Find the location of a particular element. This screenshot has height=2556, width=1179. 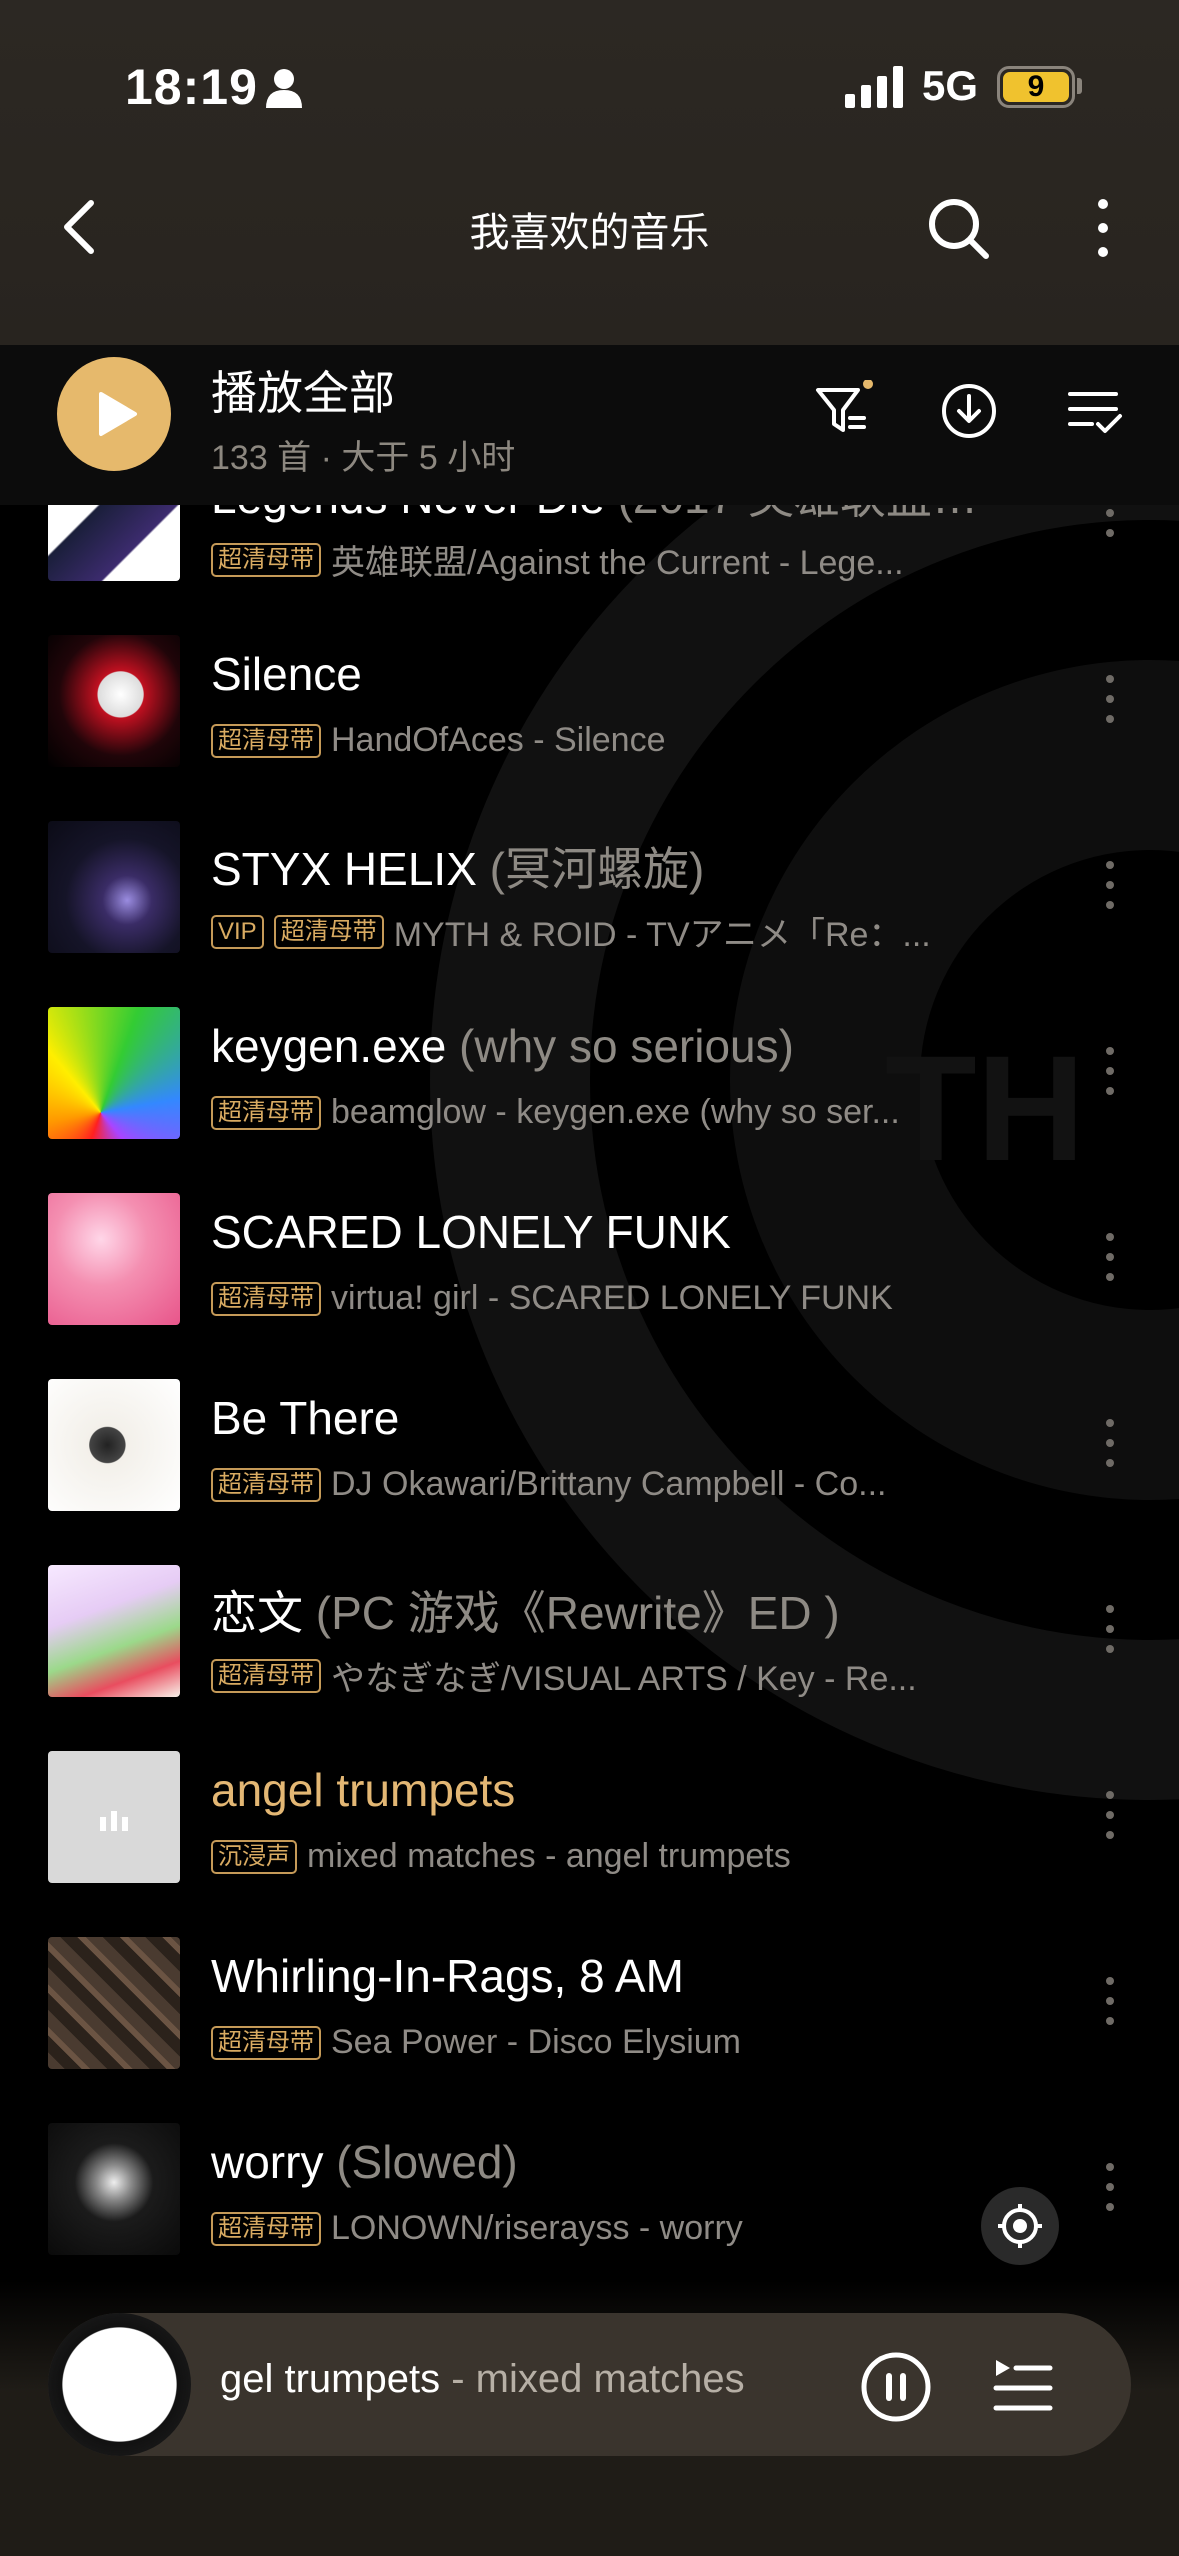

song-title: Be There is located at coordinates (305, 1418).